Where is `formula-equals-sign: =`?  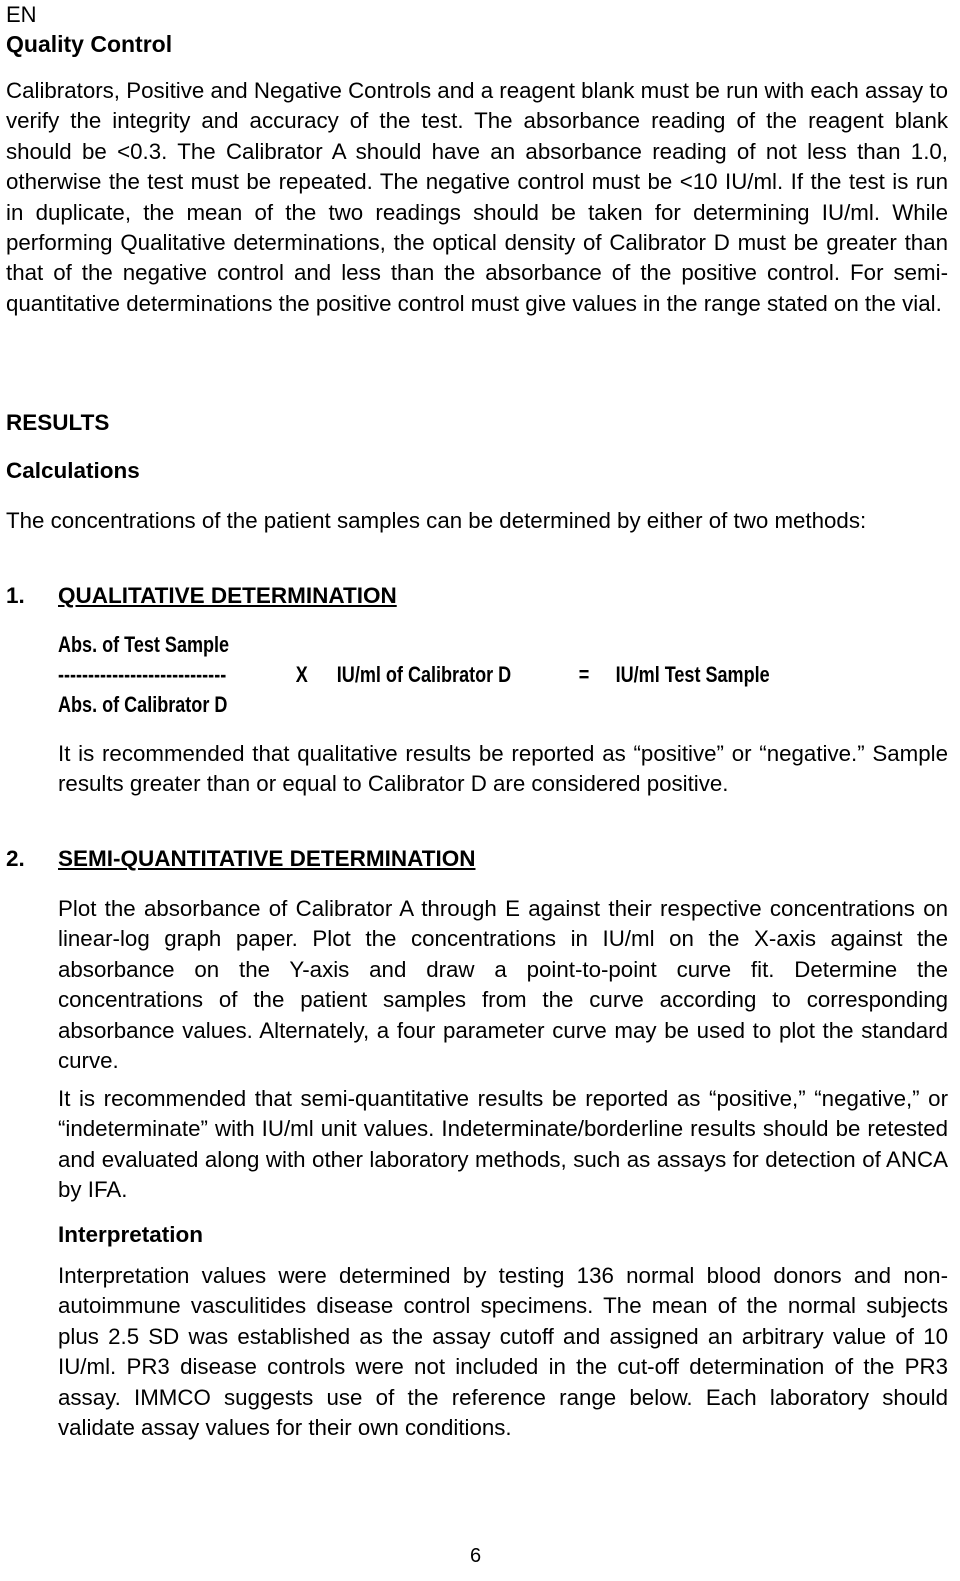
formula-equals-sign: = is located at coordinates (584, 674).